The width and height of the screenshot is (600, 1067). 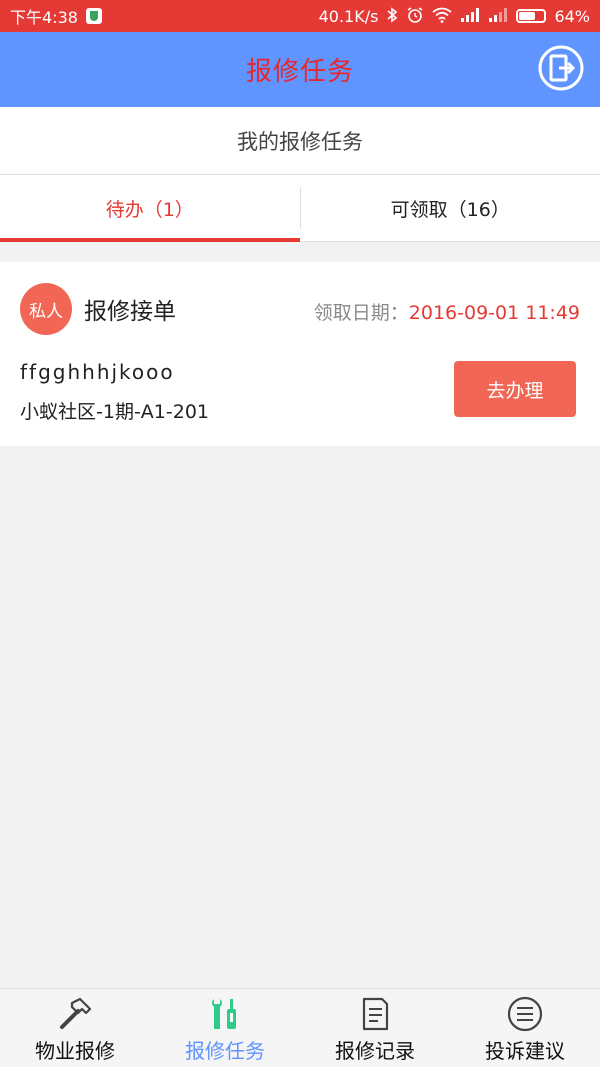 What do you see at coordinates (415, 16) in the screenshot?
I see `alarm-icon` at bounding box center [415, 16].